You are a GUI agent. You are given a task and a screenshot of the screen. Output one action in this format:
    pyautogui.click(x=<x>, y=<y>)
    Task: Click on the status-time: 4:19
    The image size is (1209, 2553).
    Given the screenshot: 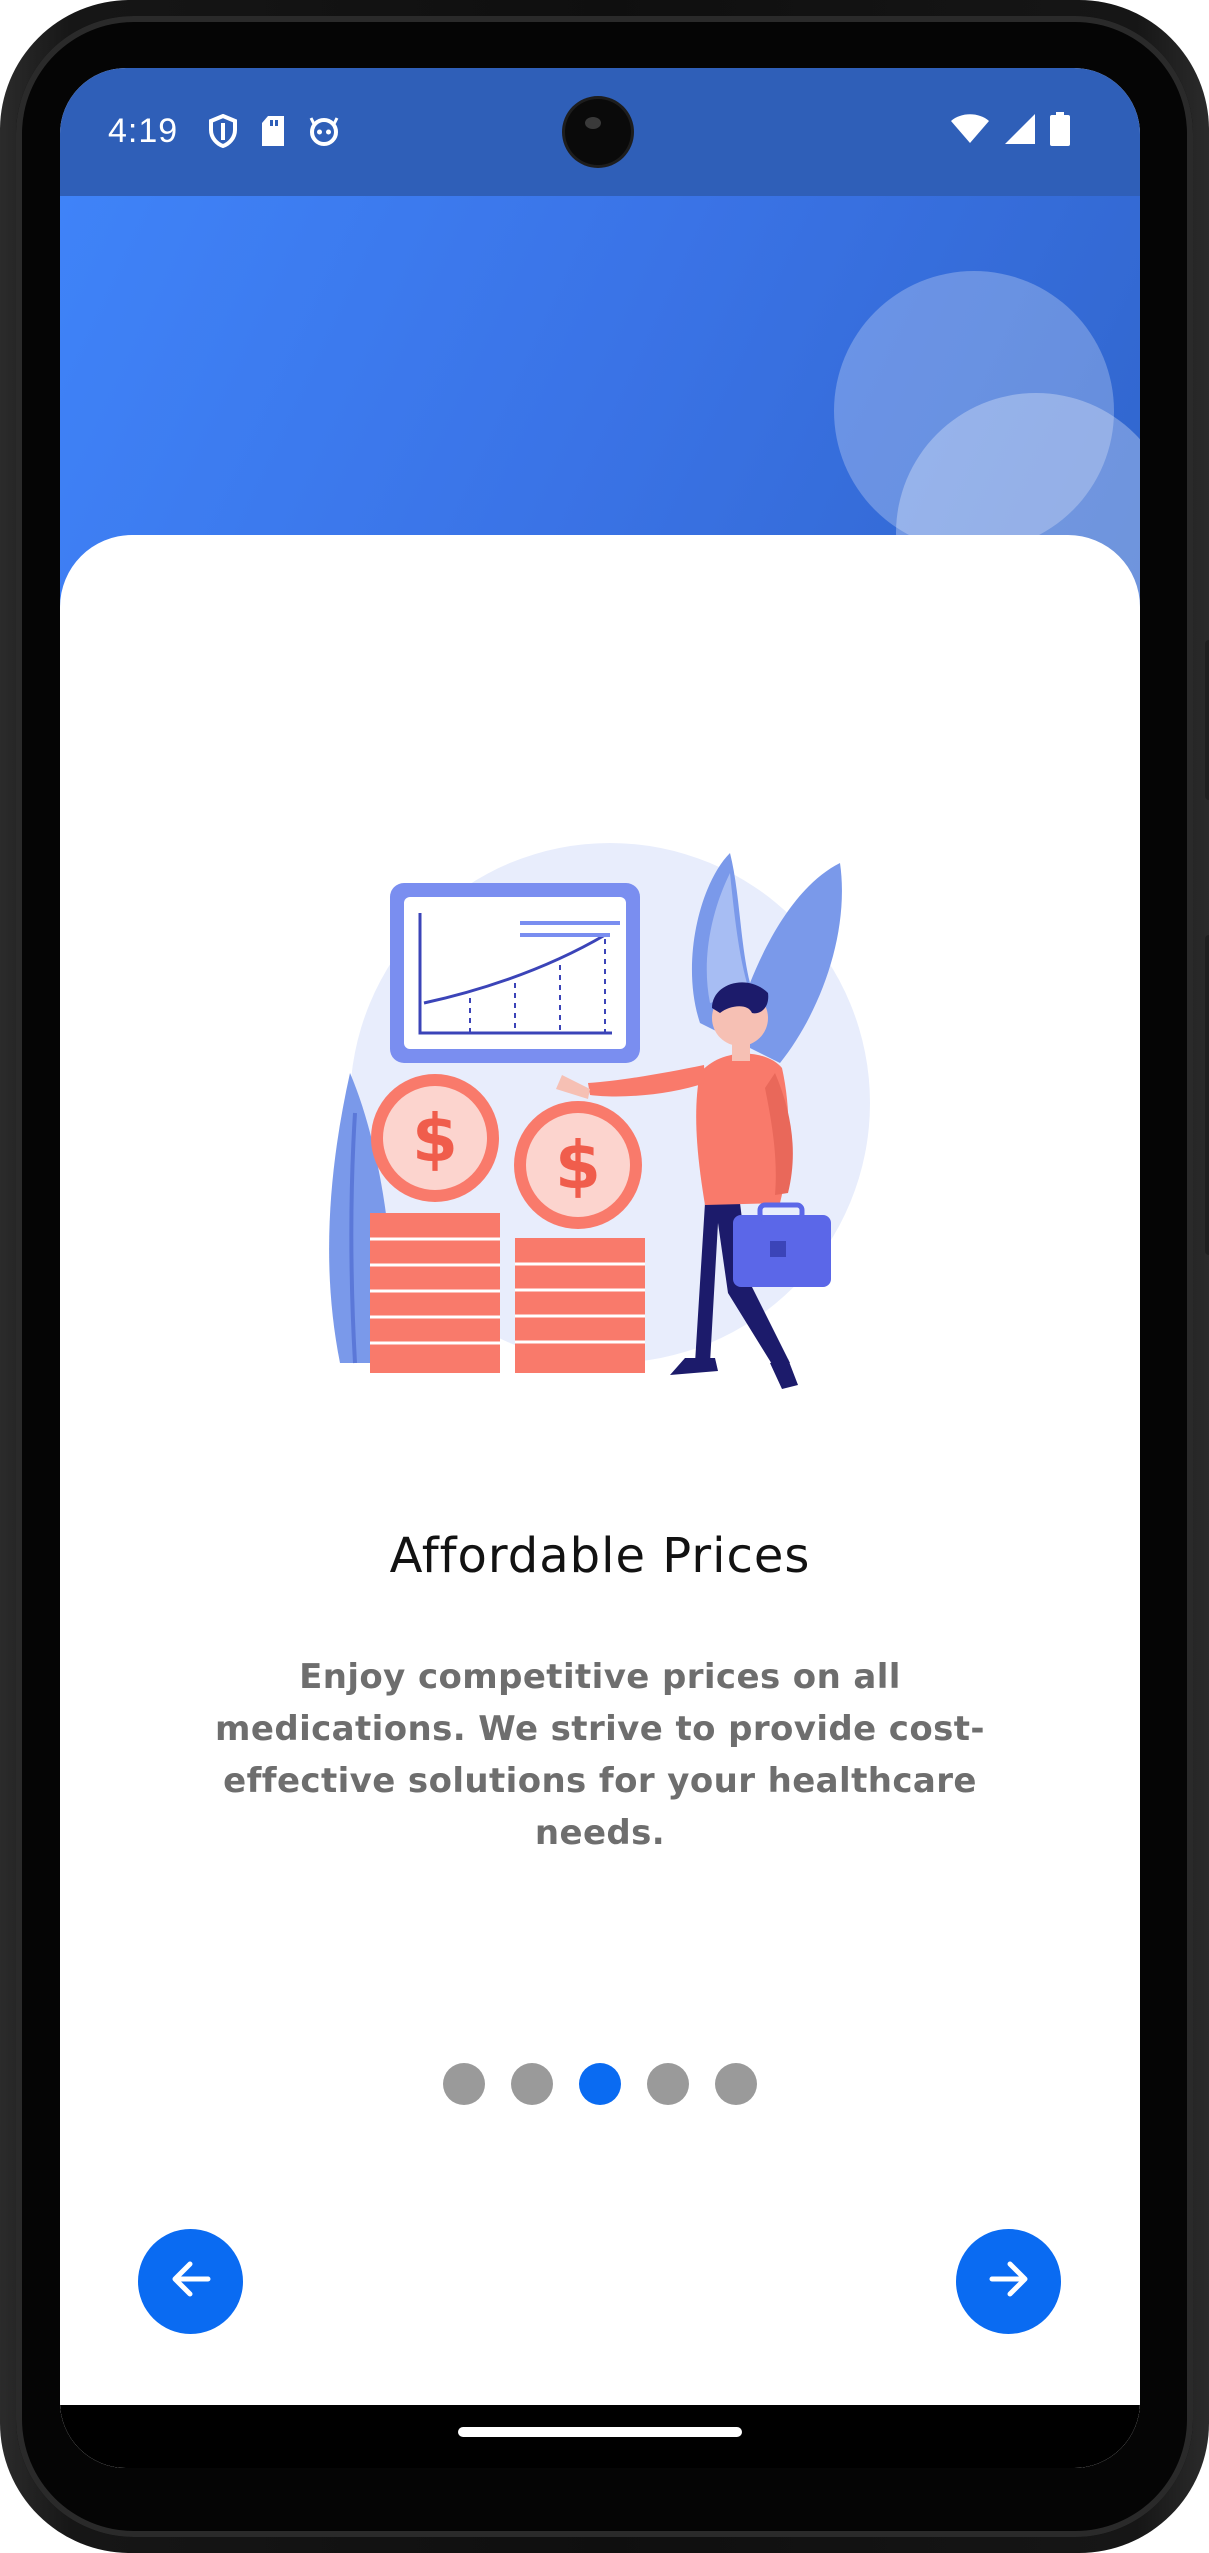 What is the action you would take?
    pyautogui.click(x=143, y=131)
    